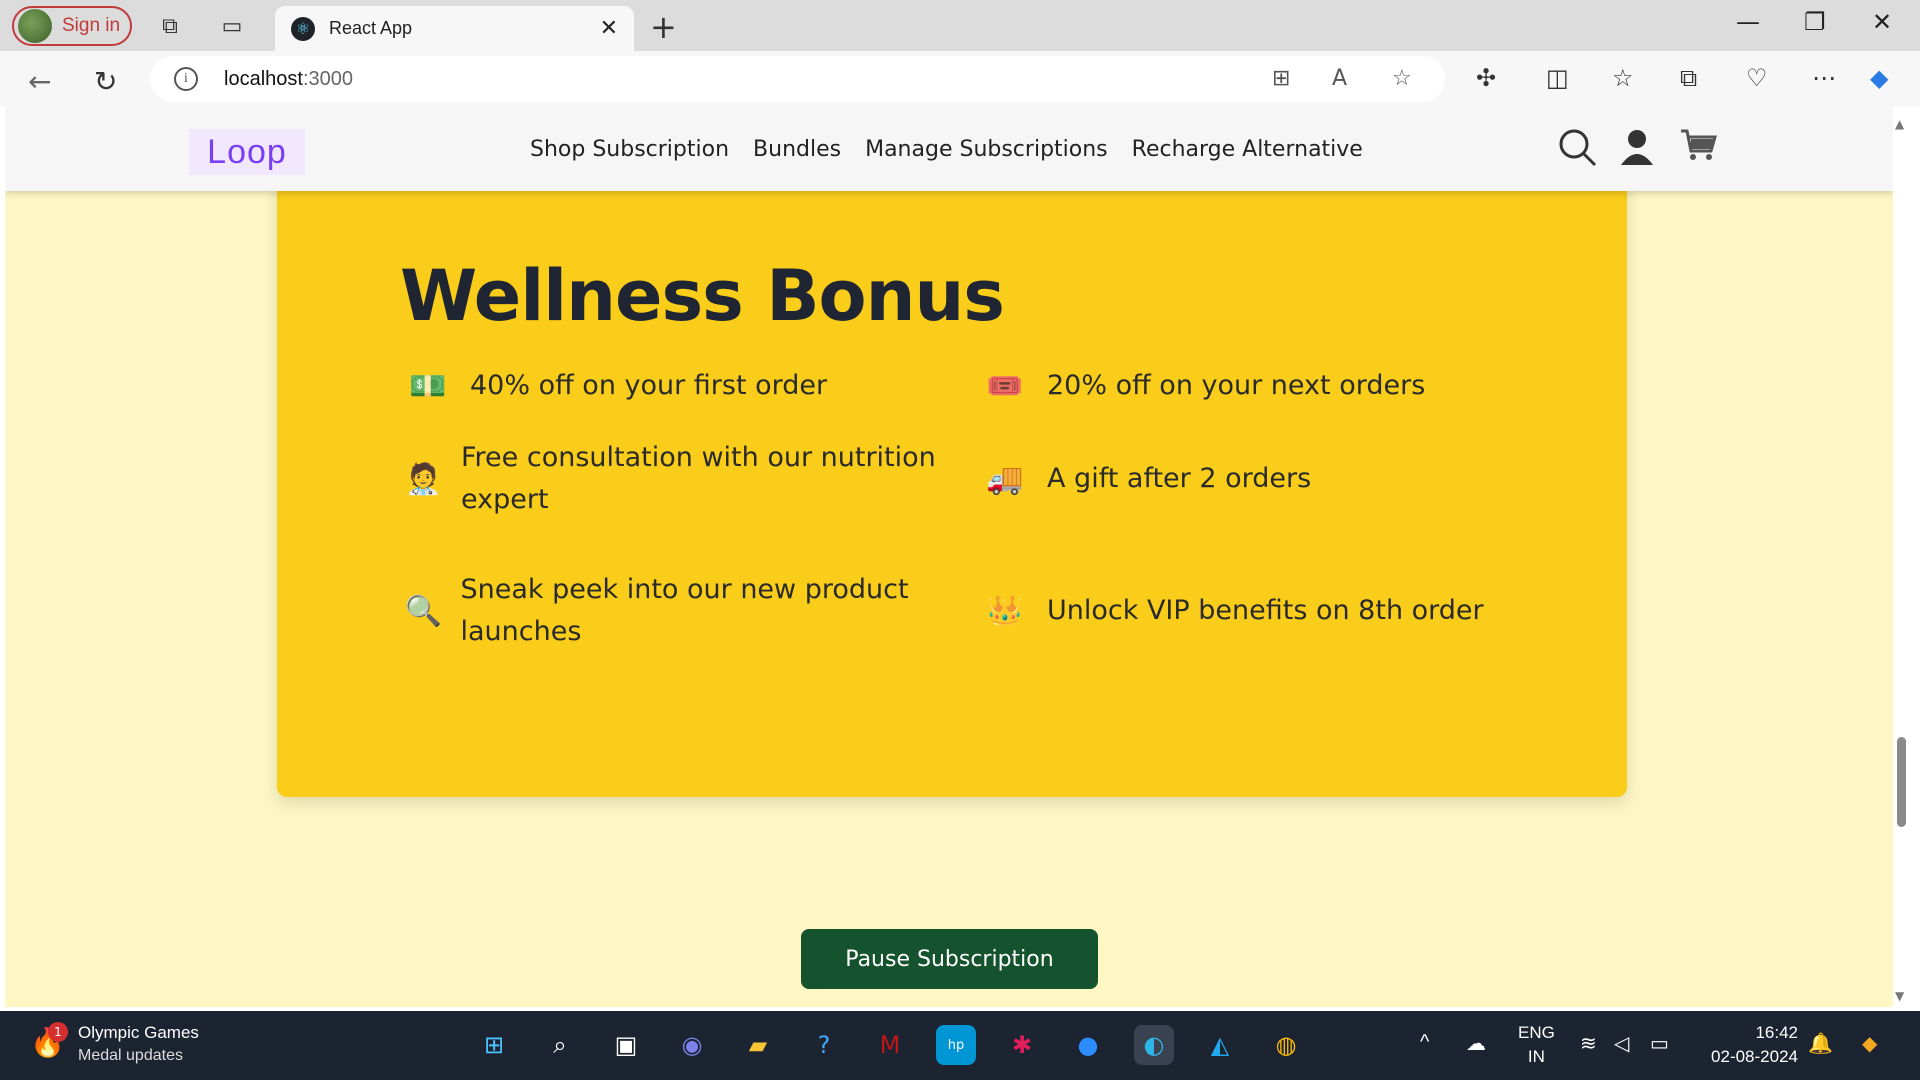 This screenshot has width=1920, height=1080. I want to click on profile-avatar, so click(35, 26).